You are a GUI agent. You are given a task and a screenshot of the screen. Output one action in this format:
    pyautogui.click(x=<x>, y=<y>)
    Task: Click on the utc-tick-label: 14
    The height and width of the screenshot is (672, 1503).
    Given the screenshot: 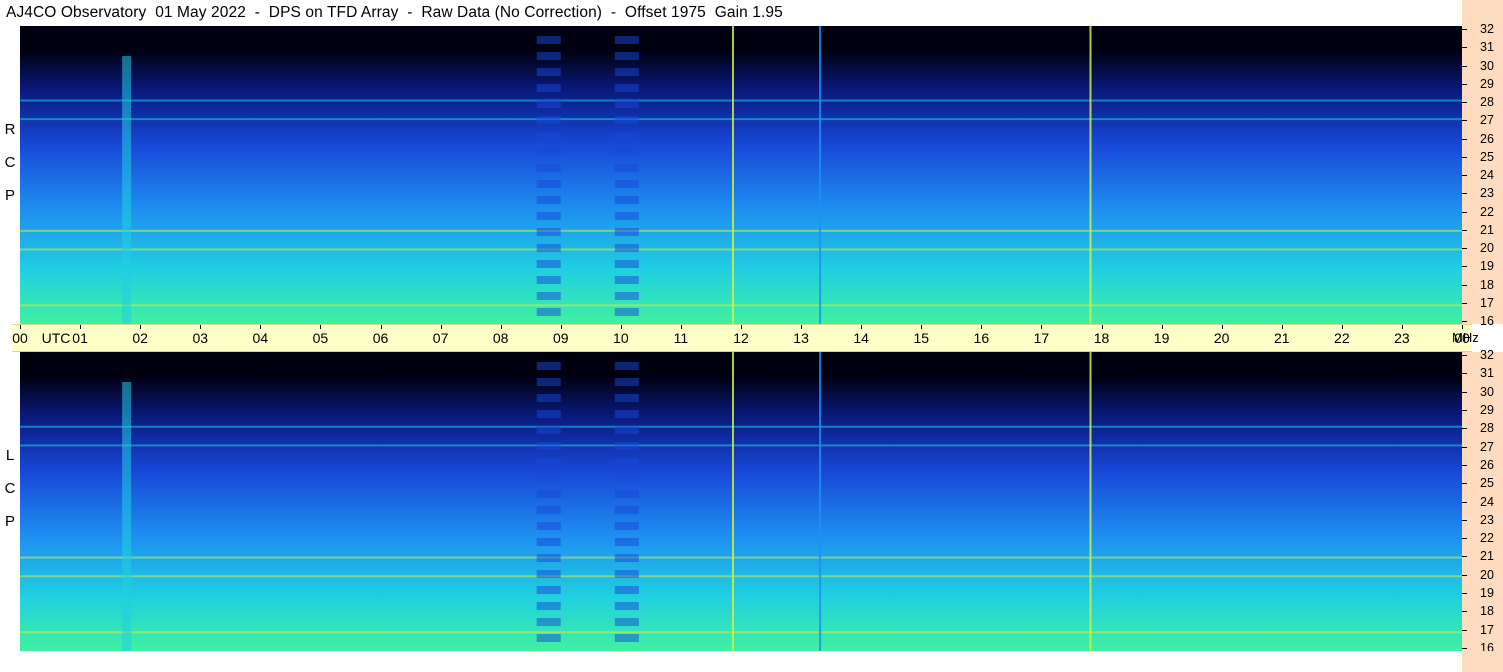 What is the action you would take?
    pyautogui.click(x=861, y=338)
    